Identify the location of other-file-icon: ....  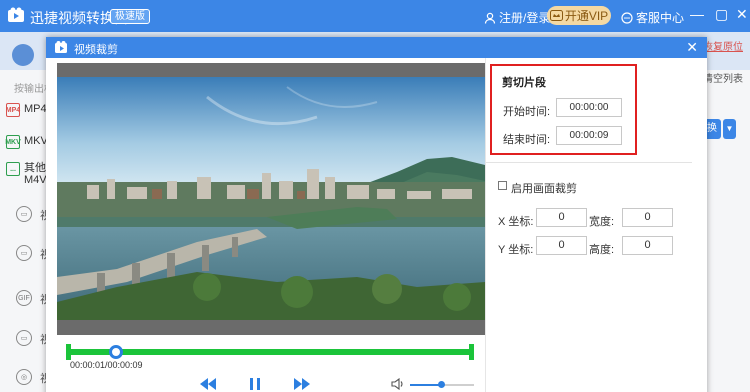
(13, 169).